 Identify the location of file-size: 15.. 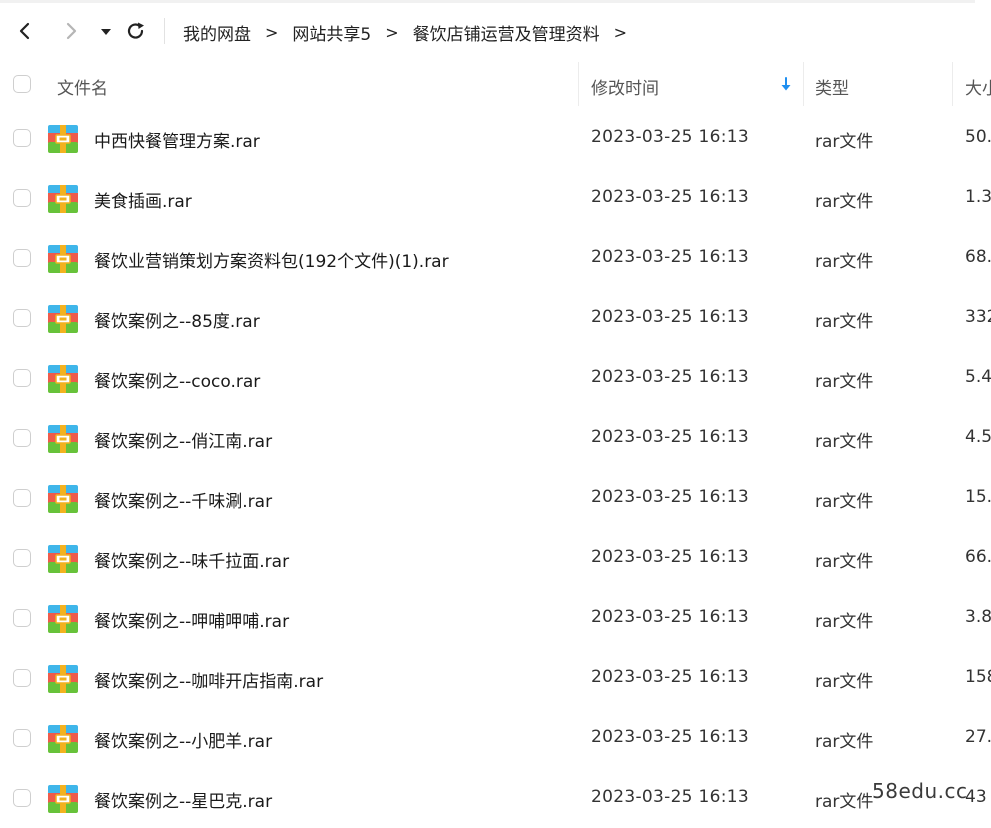
(978, 497).